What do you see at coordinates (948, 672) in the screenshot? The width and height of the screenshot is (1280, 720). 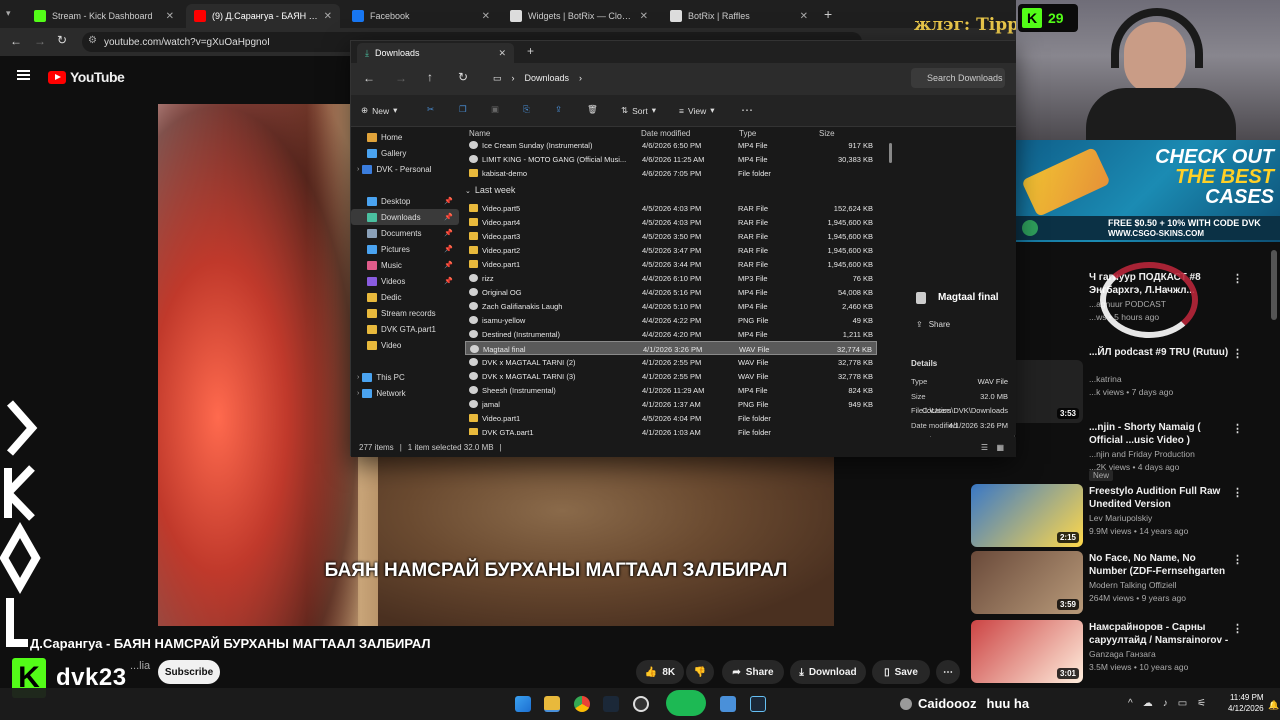 I see `more-actions-button: ⋯` at bounding box center [948, 672].